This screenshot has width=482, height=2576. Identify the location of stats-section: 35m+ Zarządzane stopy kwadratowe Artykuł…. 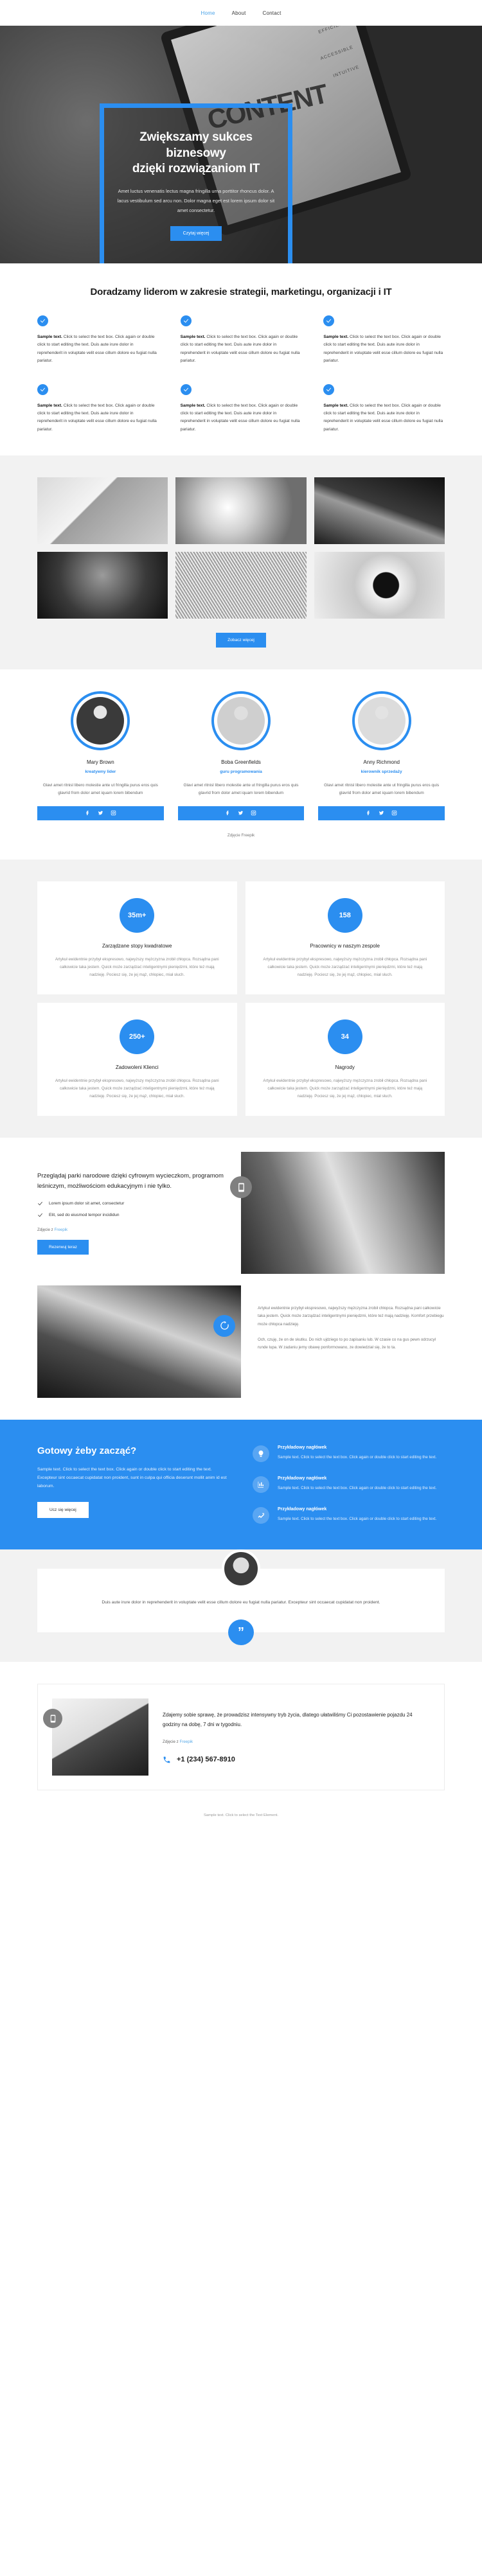
(241, 998).